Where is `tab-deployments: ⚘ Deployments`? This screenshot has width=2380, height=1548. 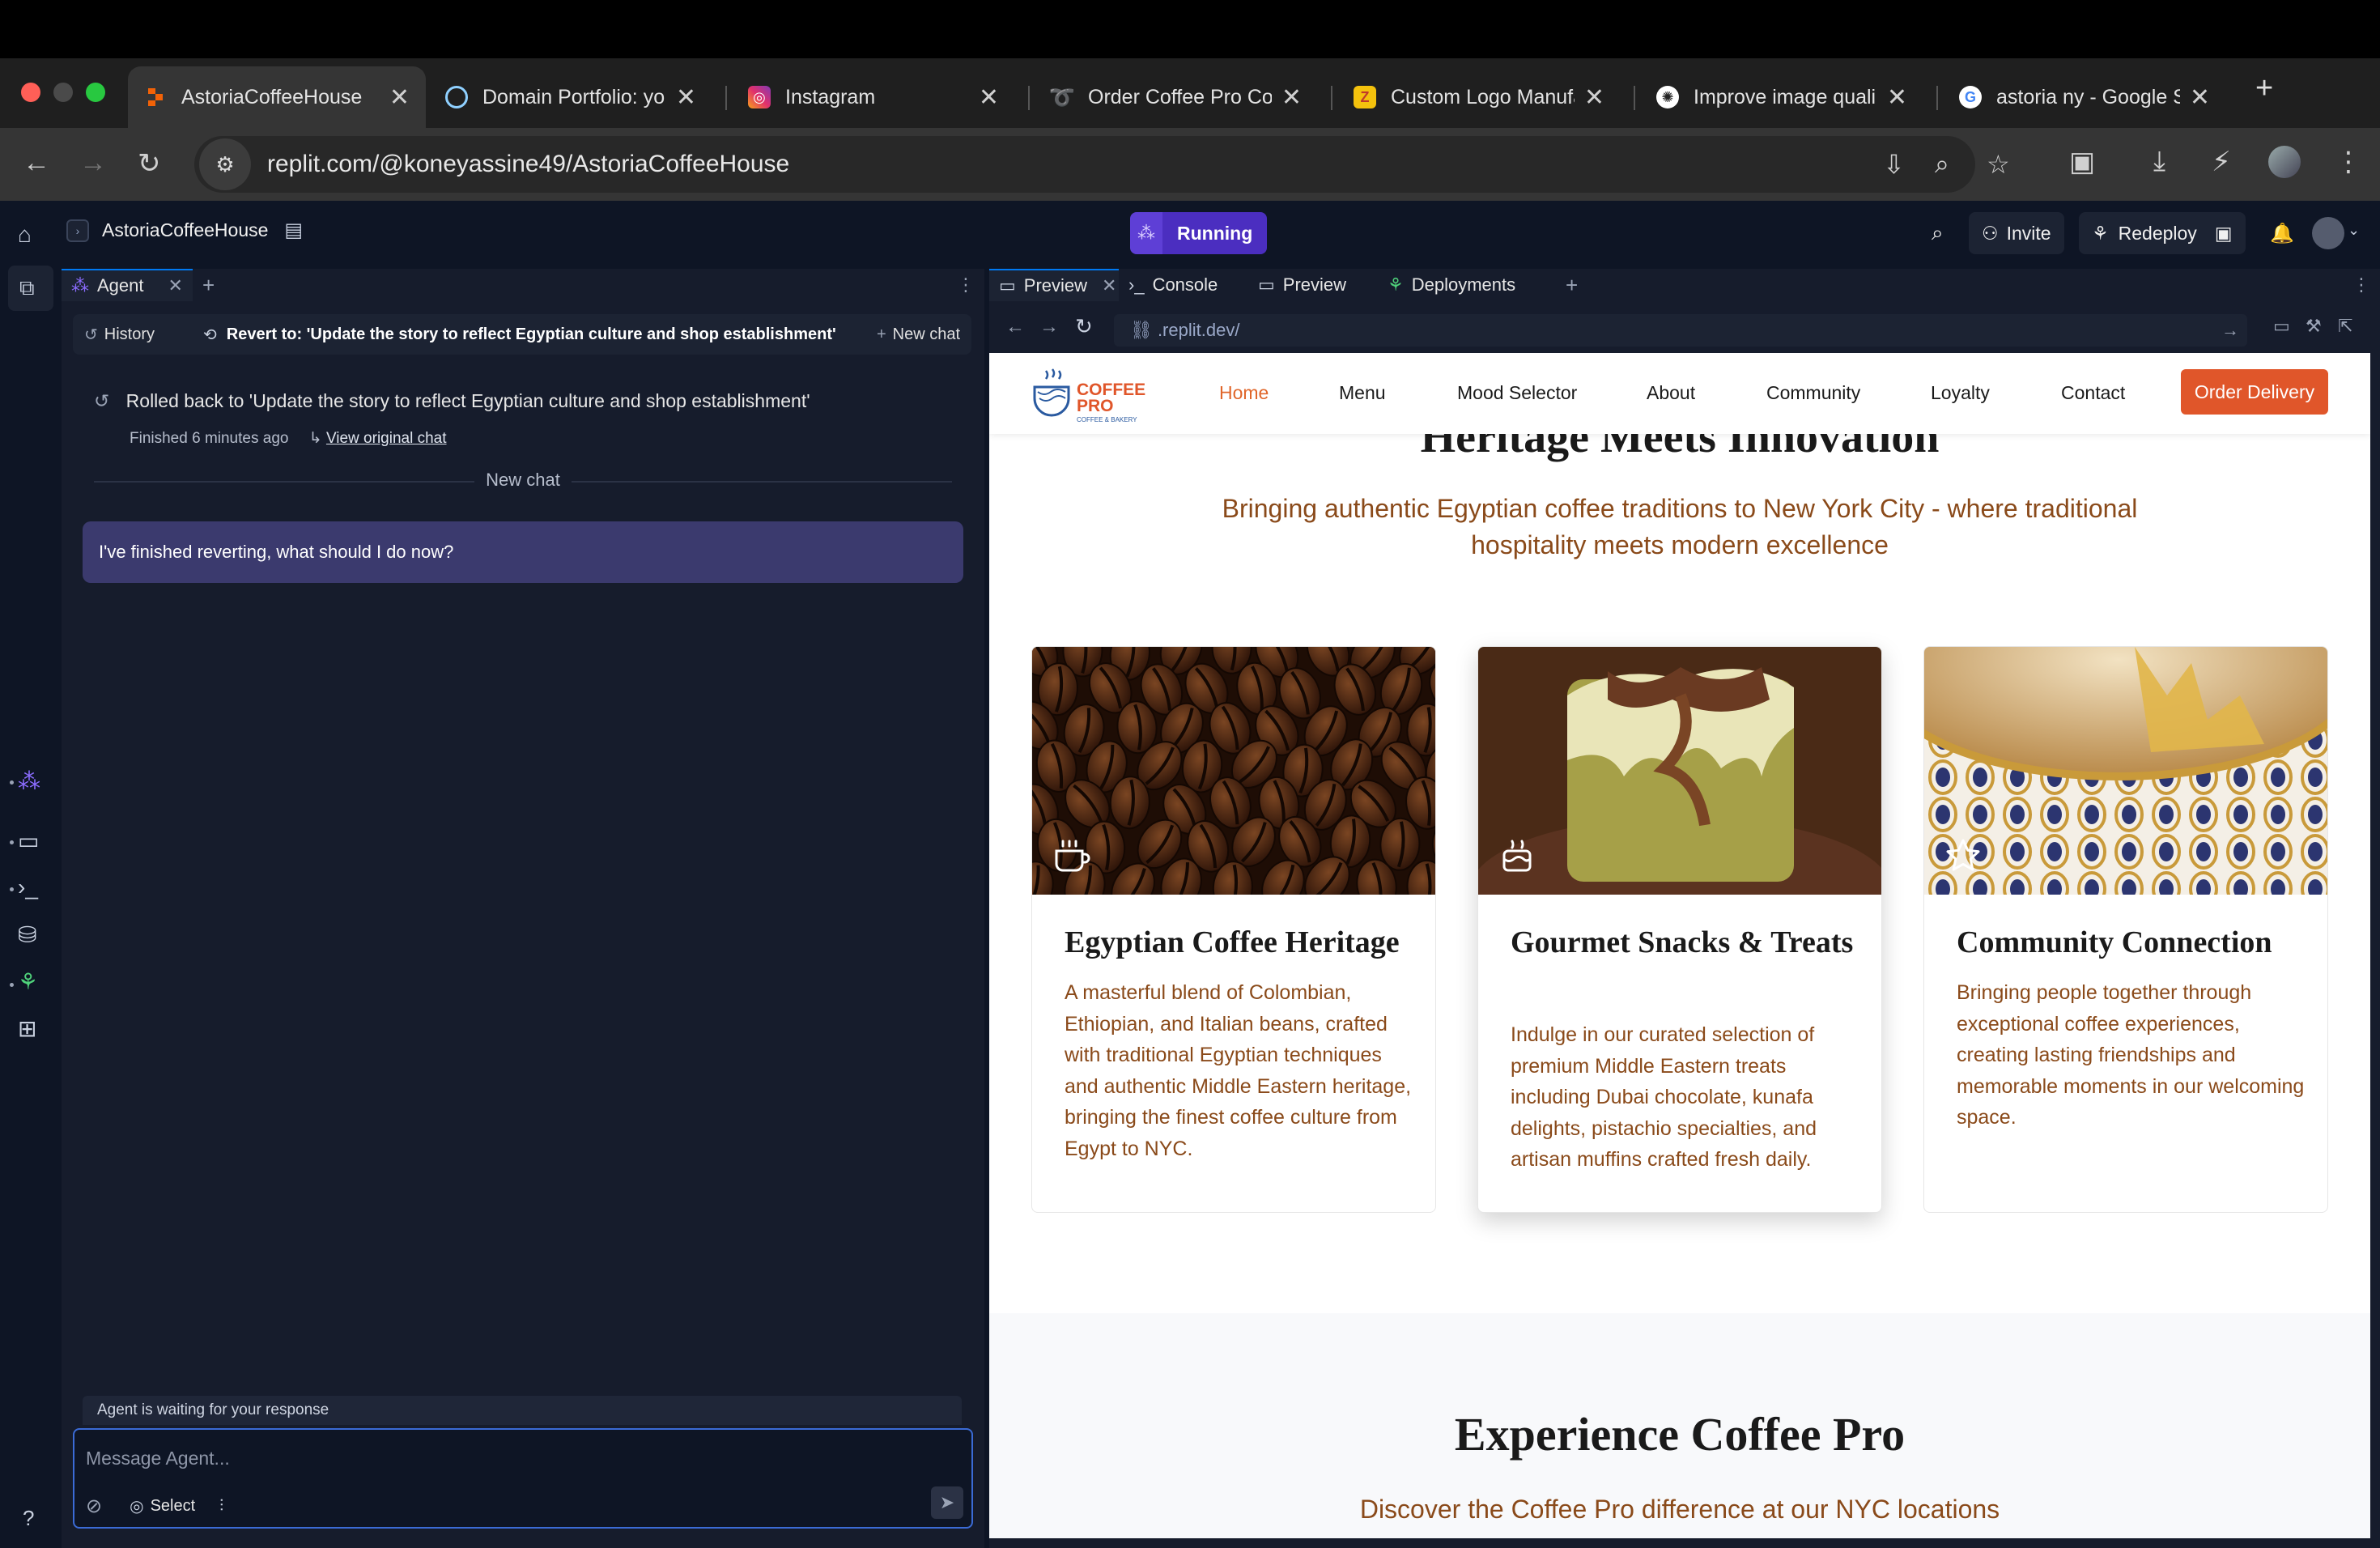
tab-deployments: ⚘ Deployments is located at coordinates (1467, 285).